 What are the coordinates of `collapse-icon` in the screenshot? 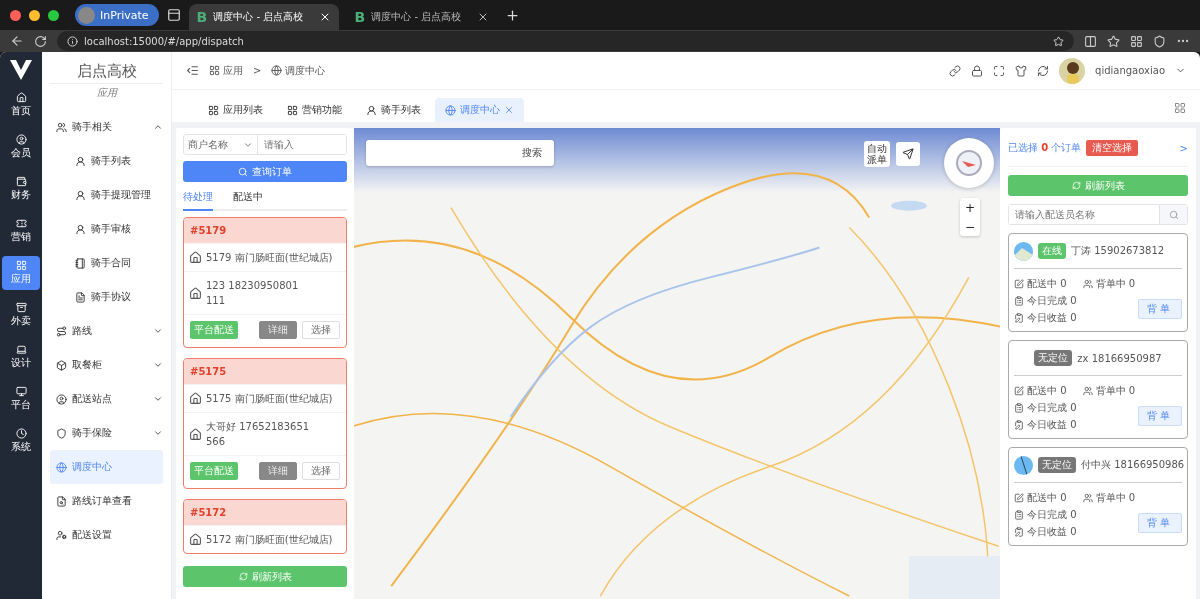 It's located at (192, 70).